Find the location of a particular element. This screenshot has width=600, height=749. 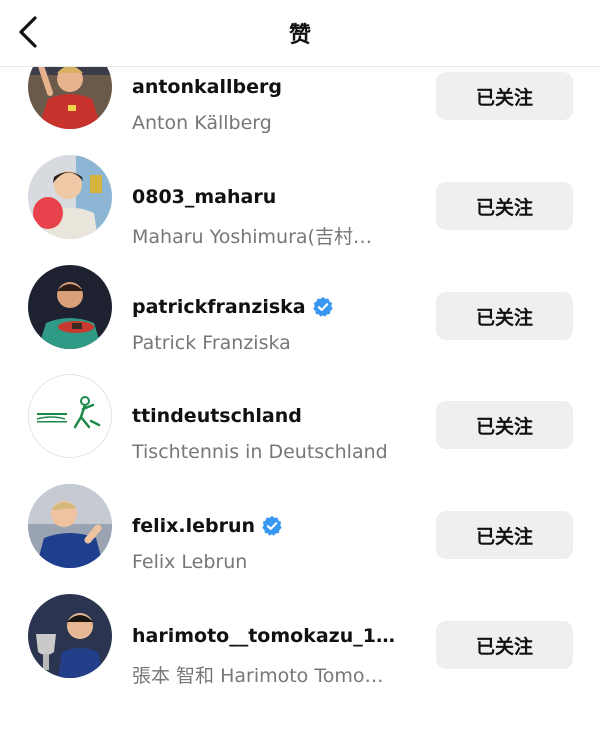

full-name: Anton Källberg is located at coordinates (202, 123).